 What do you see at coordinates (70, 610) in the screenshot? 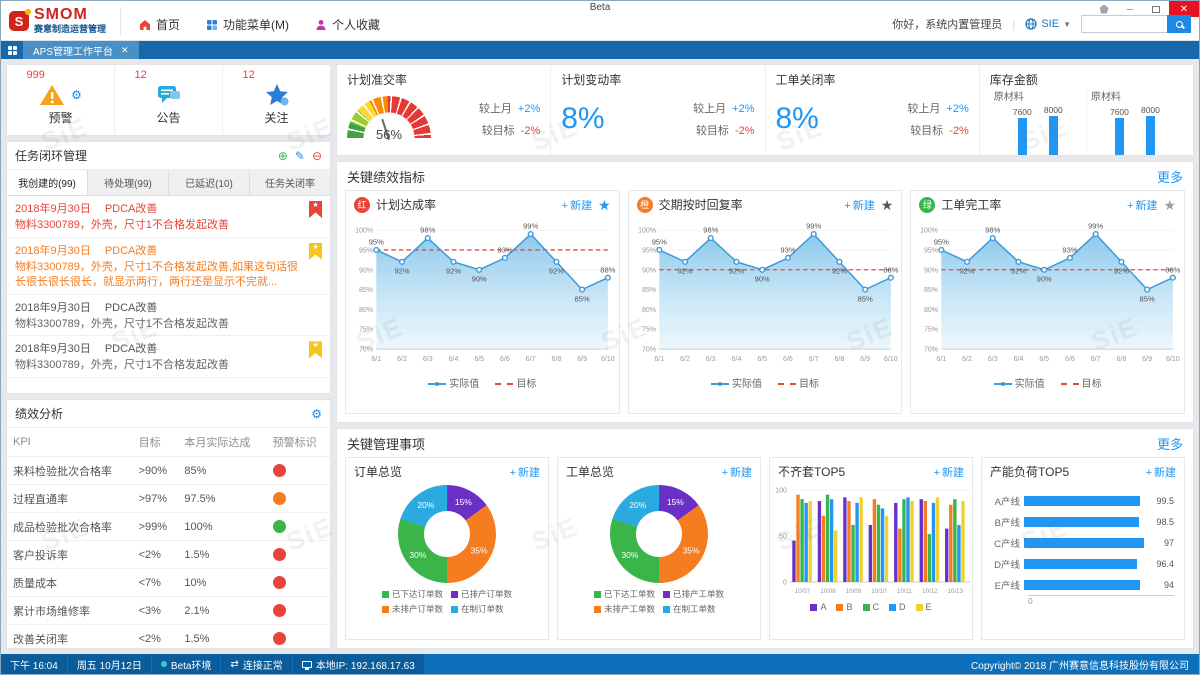
I see `kpi-name: 累计市场维修率` at bounding box center [70, 610].